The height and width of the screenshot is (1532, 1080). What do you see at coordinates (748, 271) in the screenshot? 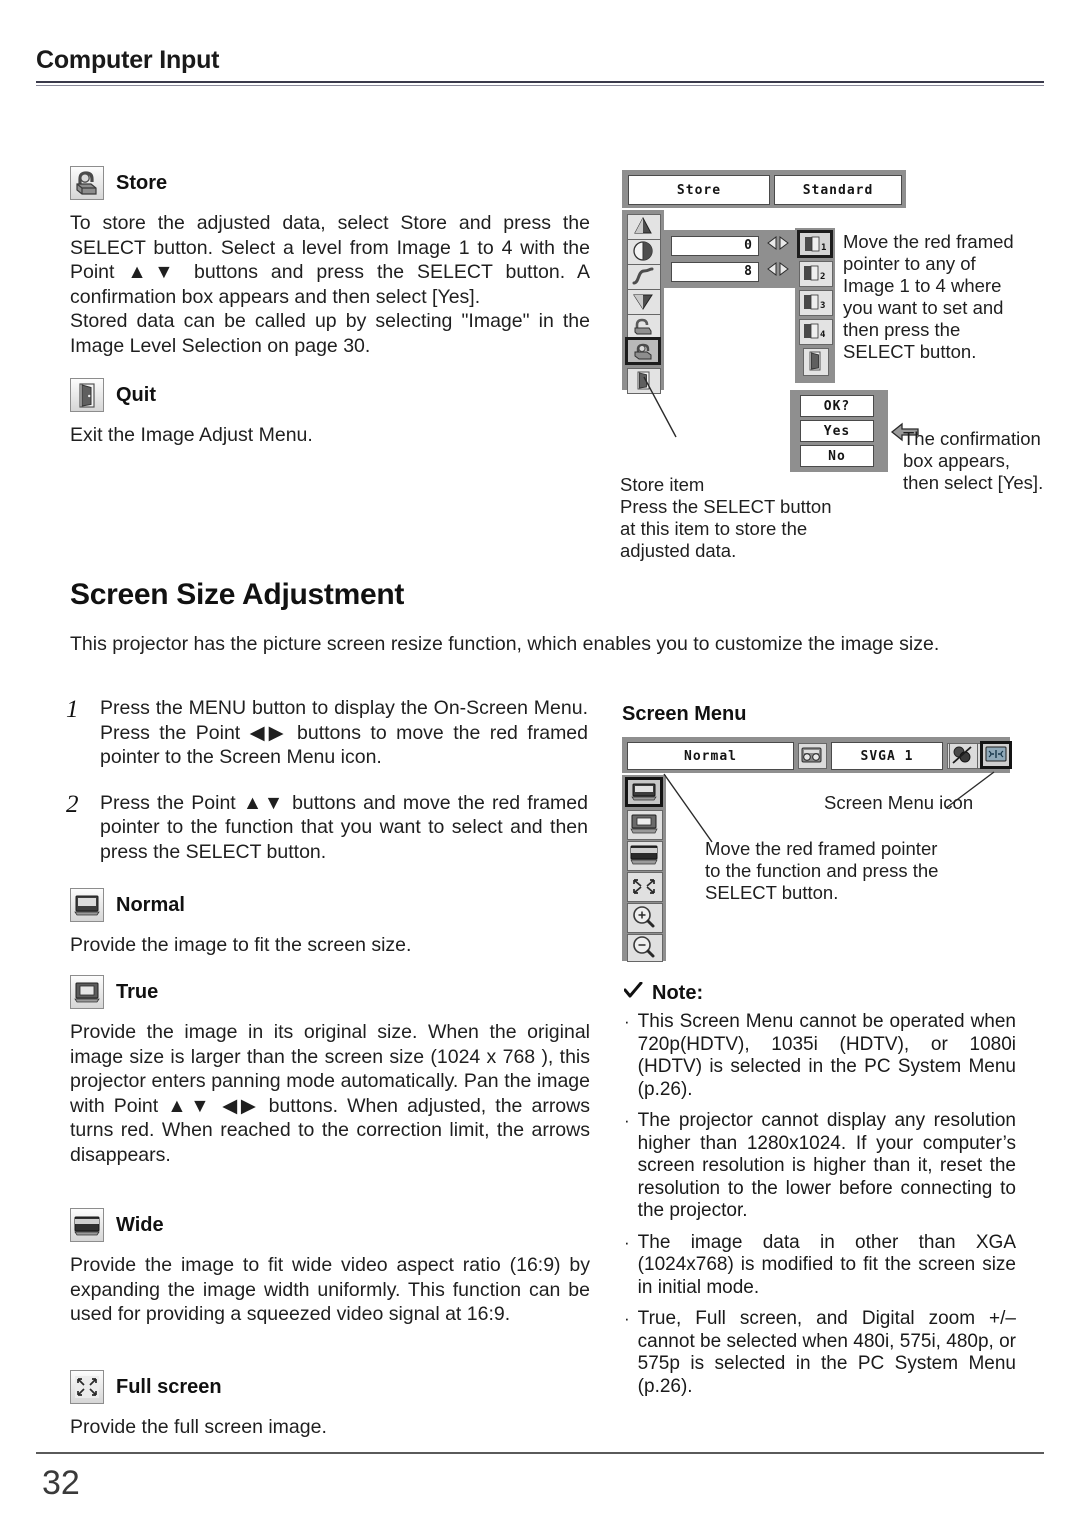
I see `value-field-2-text: 8` at bounding box center [748, 271].